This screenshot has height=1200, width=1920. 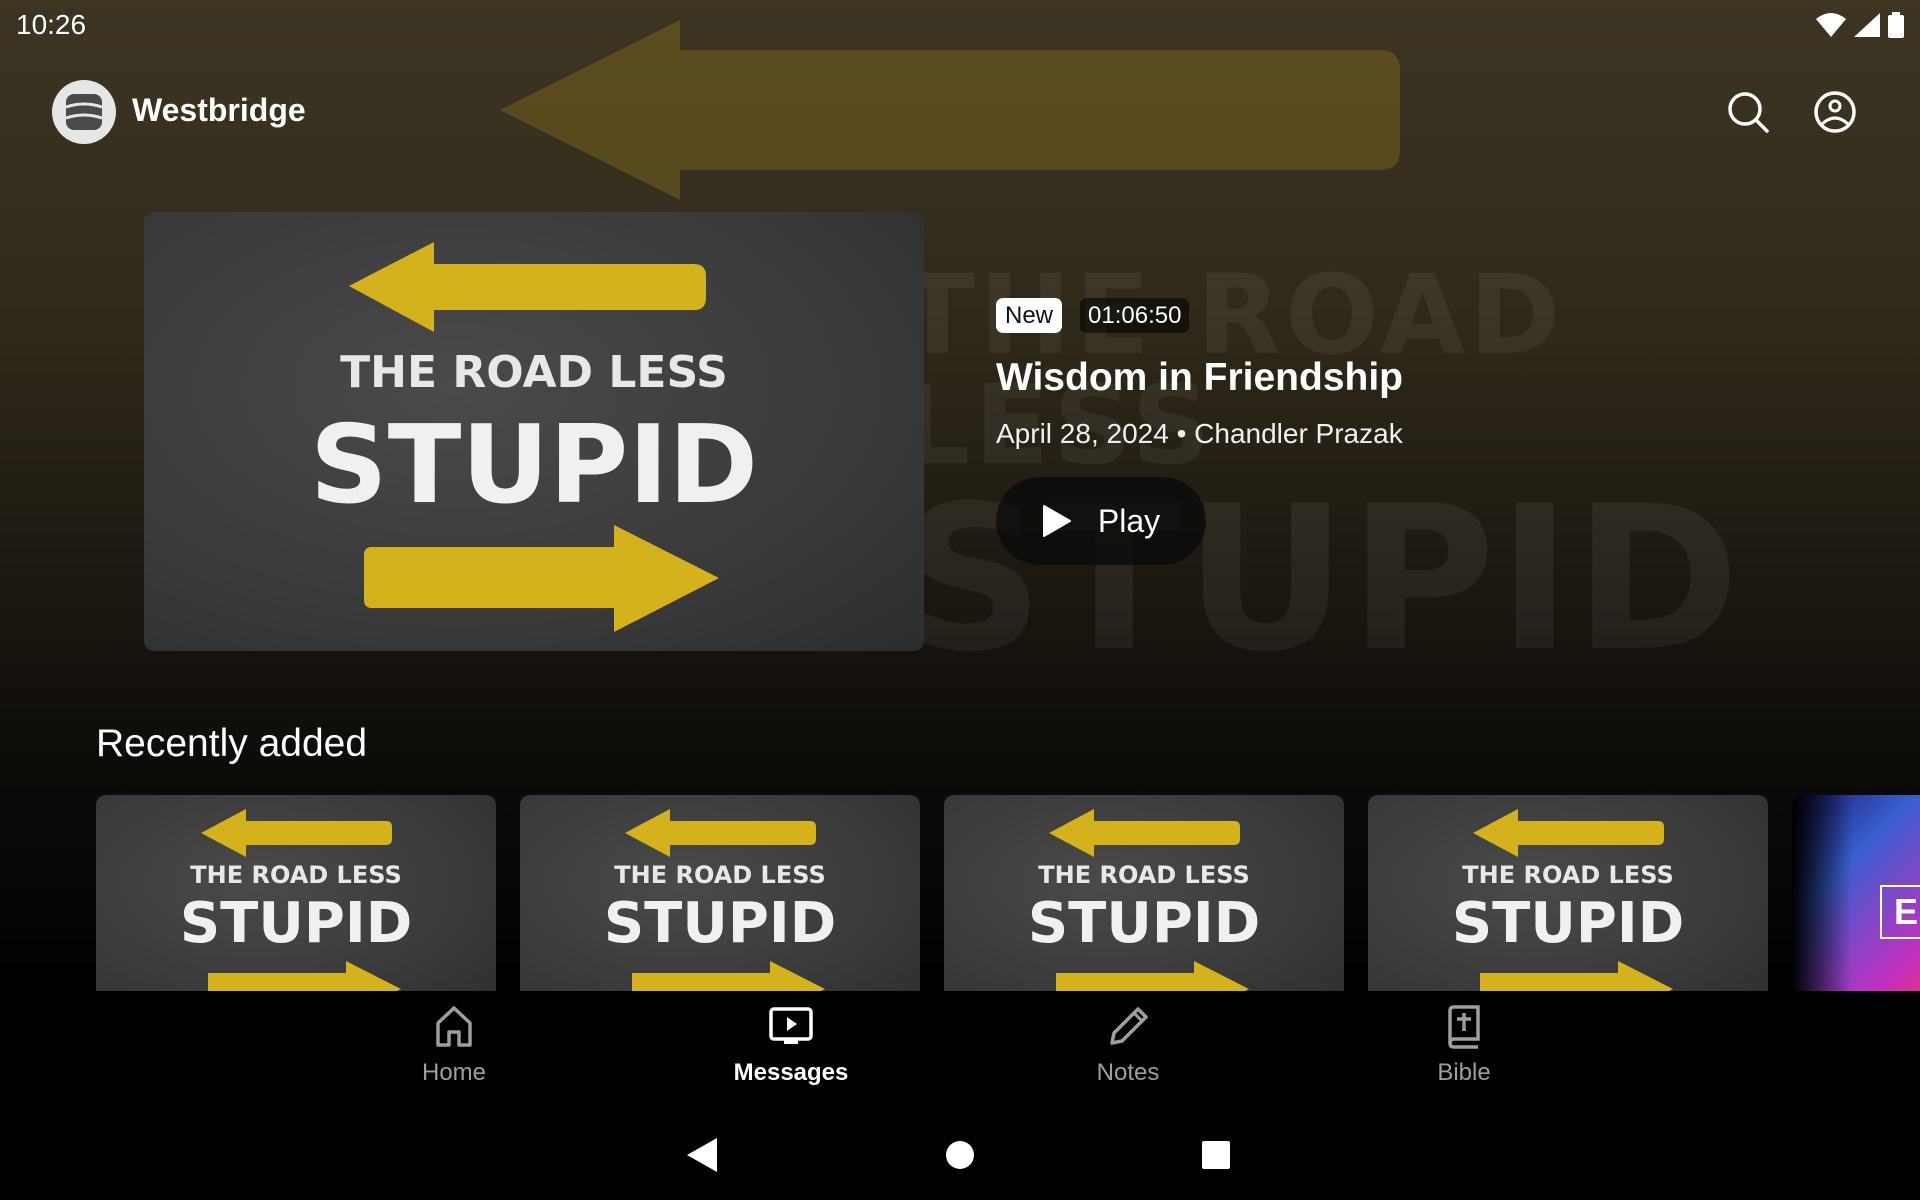 I want to click on system-navigation-bar, so click(x=960, y=1155).